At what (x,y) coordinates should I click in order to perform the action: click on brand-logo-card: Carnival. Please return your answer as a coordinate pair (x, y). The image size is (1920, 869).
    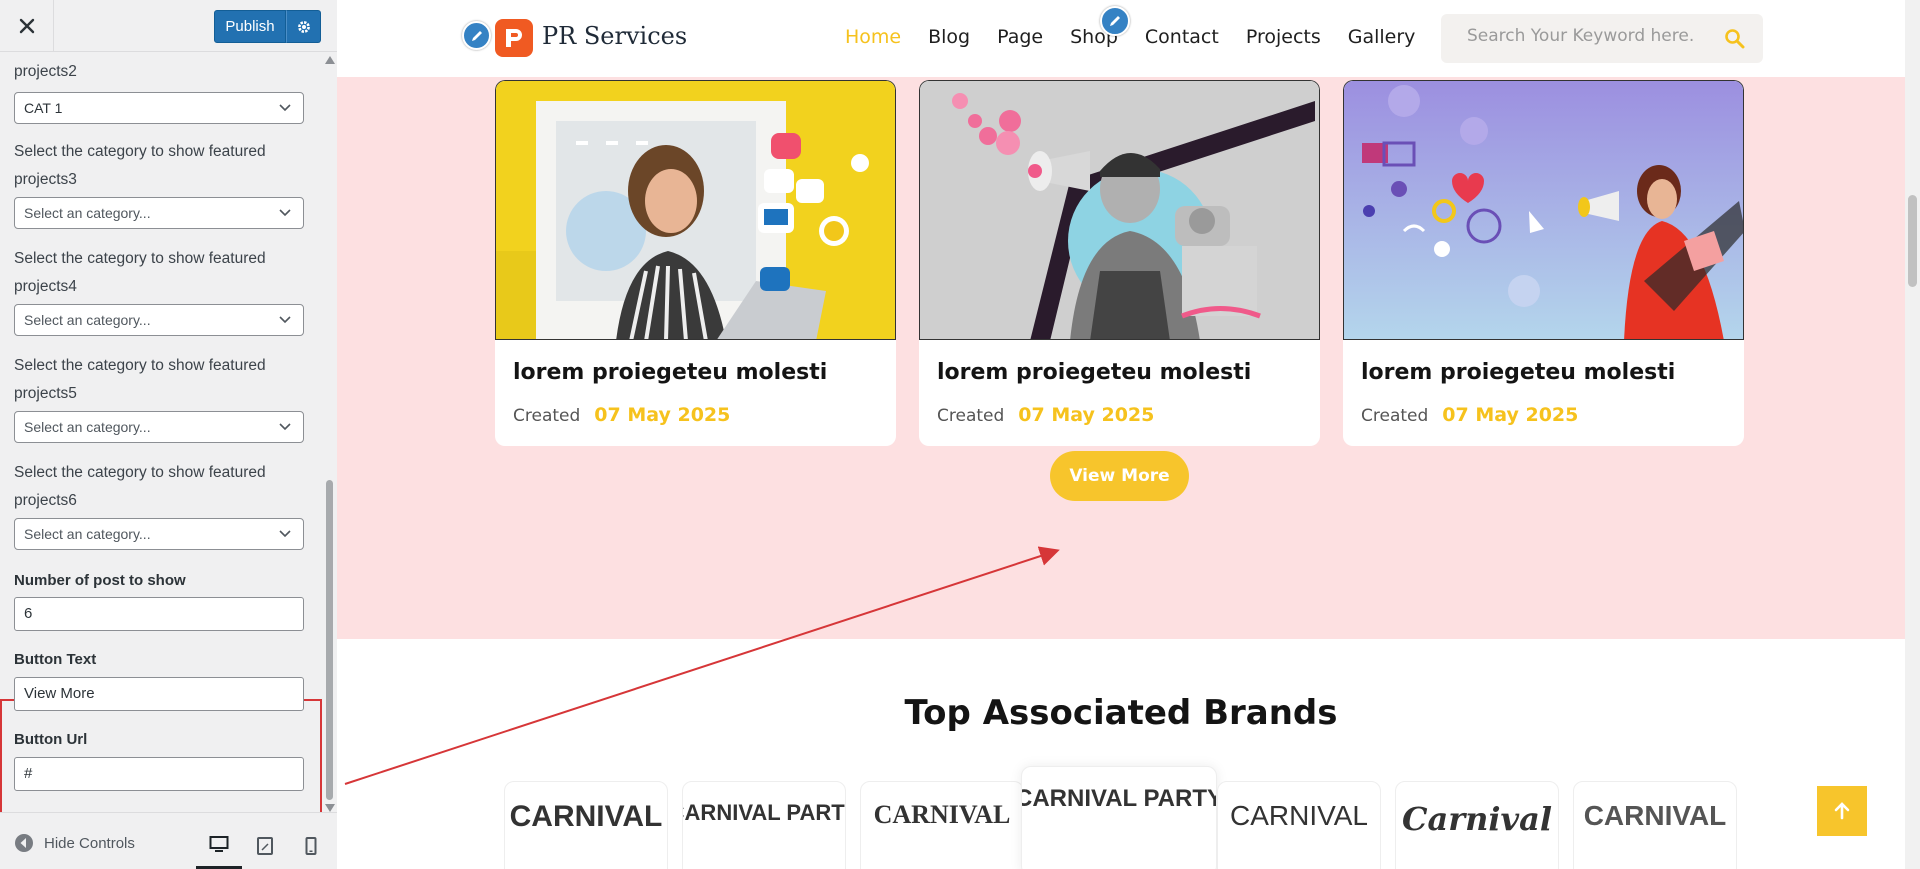
    Looking at the image, I should click on (1477, 825).